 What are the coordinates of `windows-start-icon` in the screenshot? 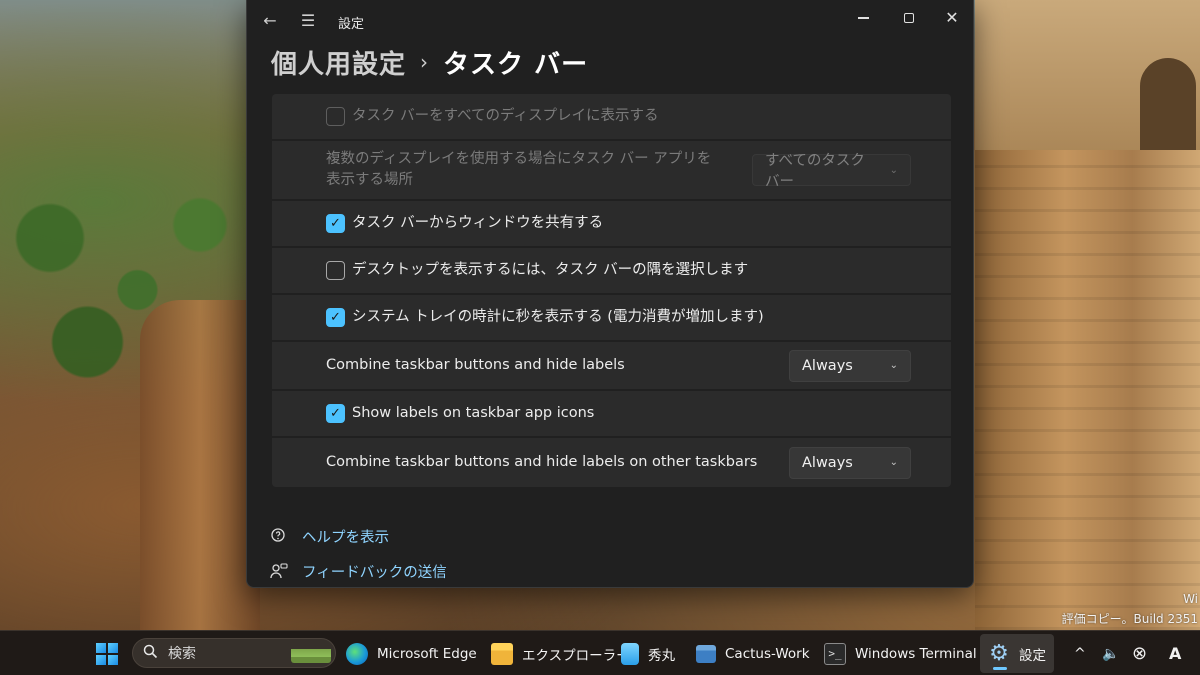 It's located at (107, 653).